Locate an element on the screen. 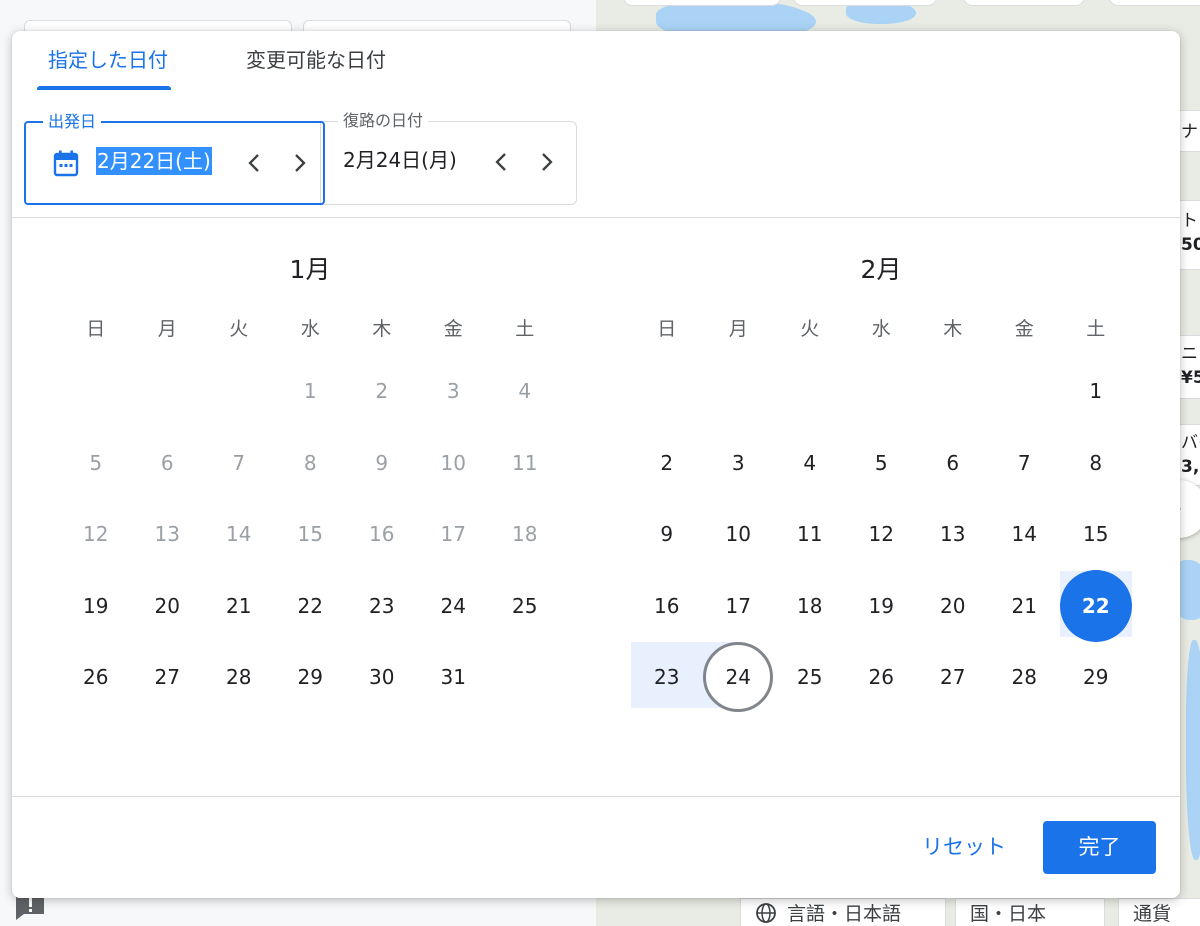 This screenshot has width=1200, height=926. date-fields: 出発日 2月22日(土) 復路の日付 2月24日(月) is located at coordinates (300, 157).